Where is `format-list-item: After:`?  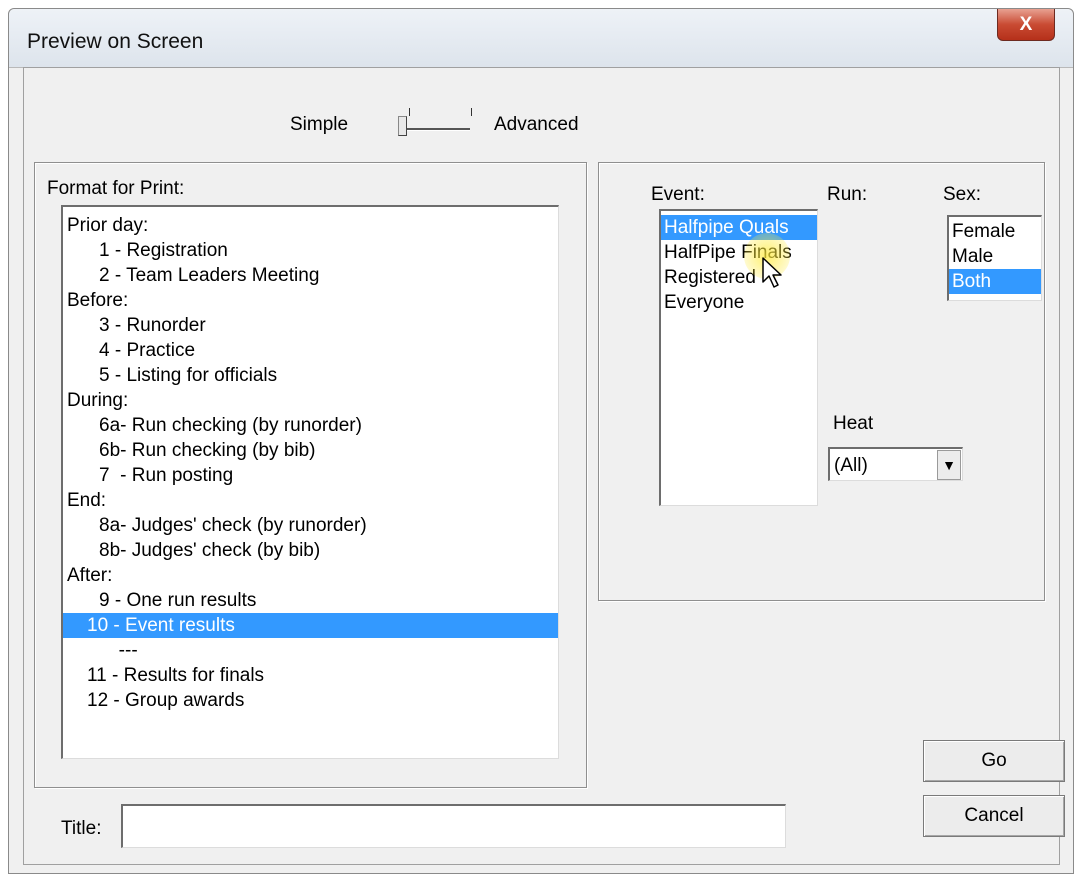
format-list-item: After: is located at coordinates (310, 575).